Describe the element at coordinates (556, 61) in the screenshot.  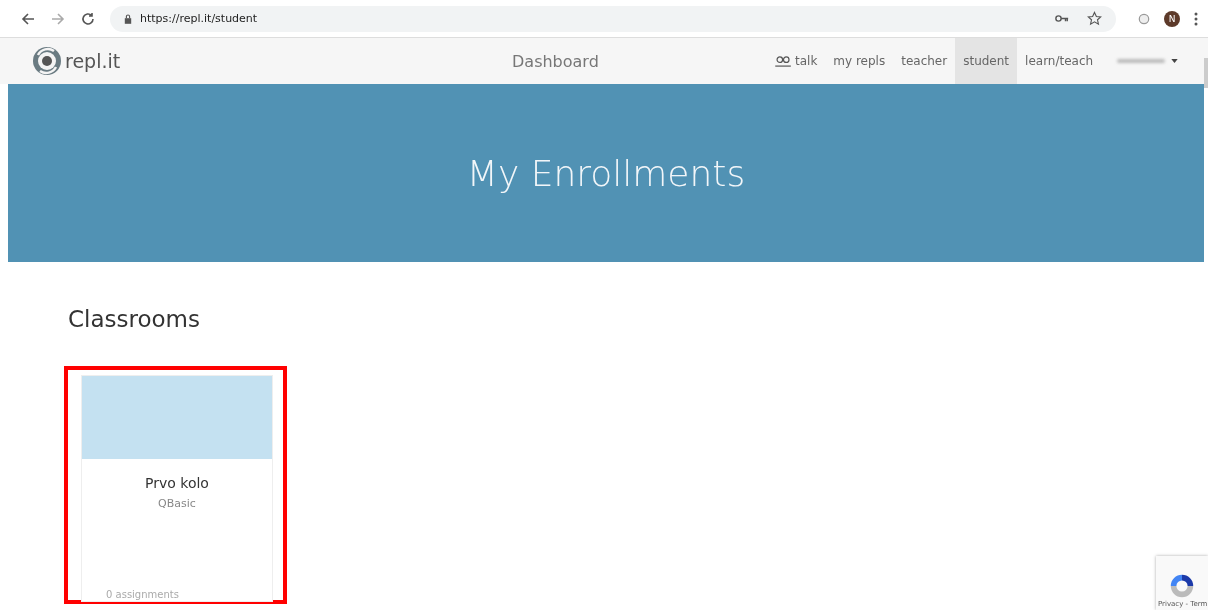
I see `page-title: Dashboard` at that location.